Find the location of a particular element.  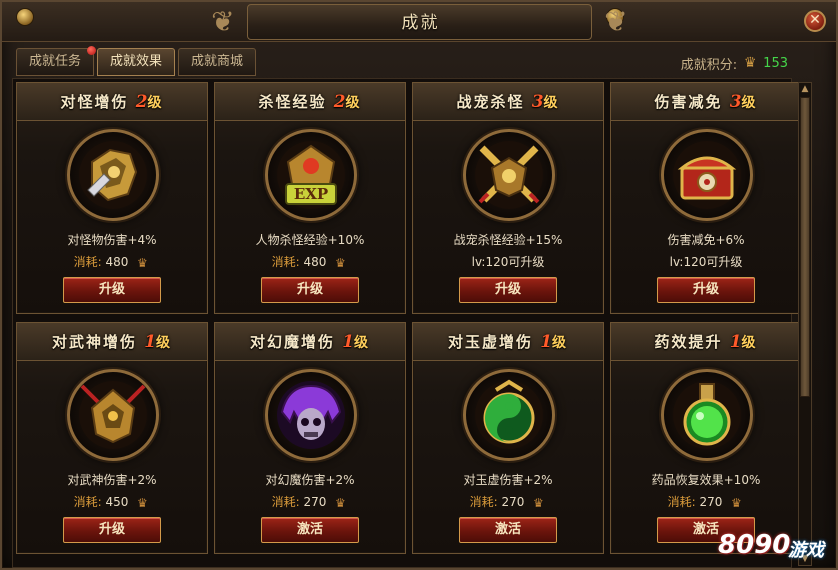

achievement-card: 伤害减免 3级 伤害减免+6% lv:120可升级 升级 is located at coordinates (706, 198).